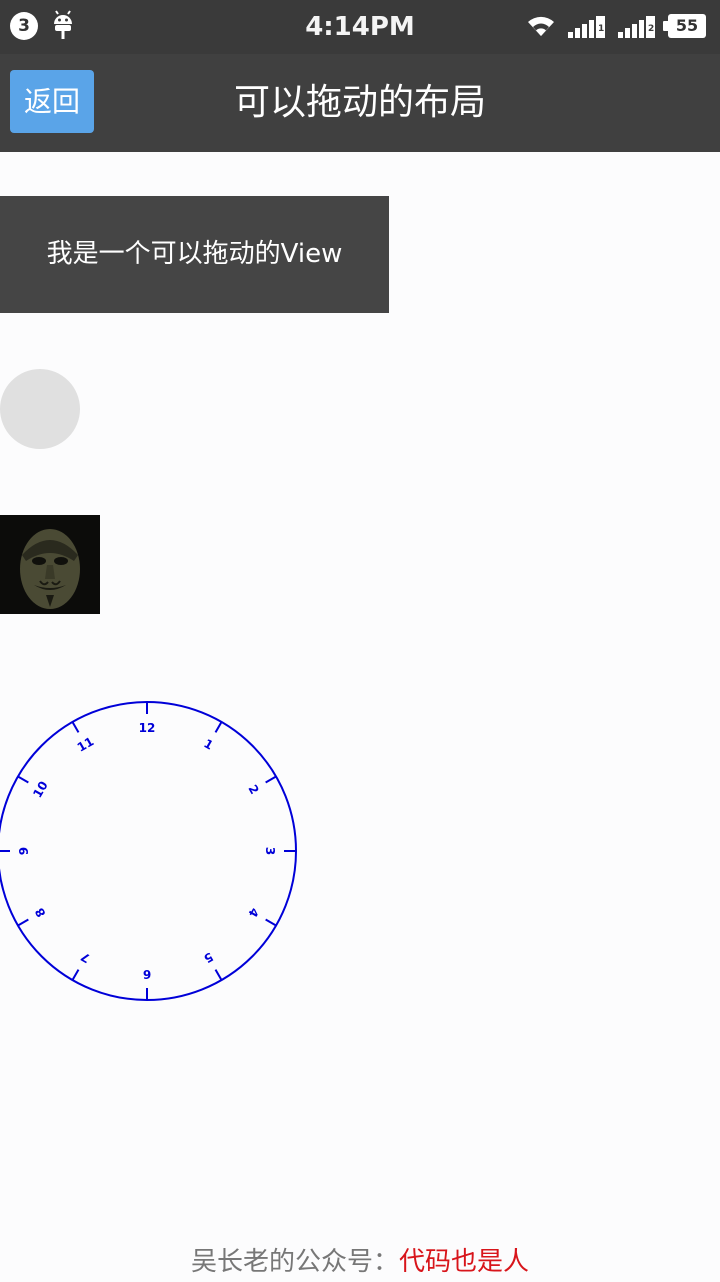 The height and width of the screenshot is (1282, 720). I want to click on page-title: 可以拖动的布局, so click(359, 102).